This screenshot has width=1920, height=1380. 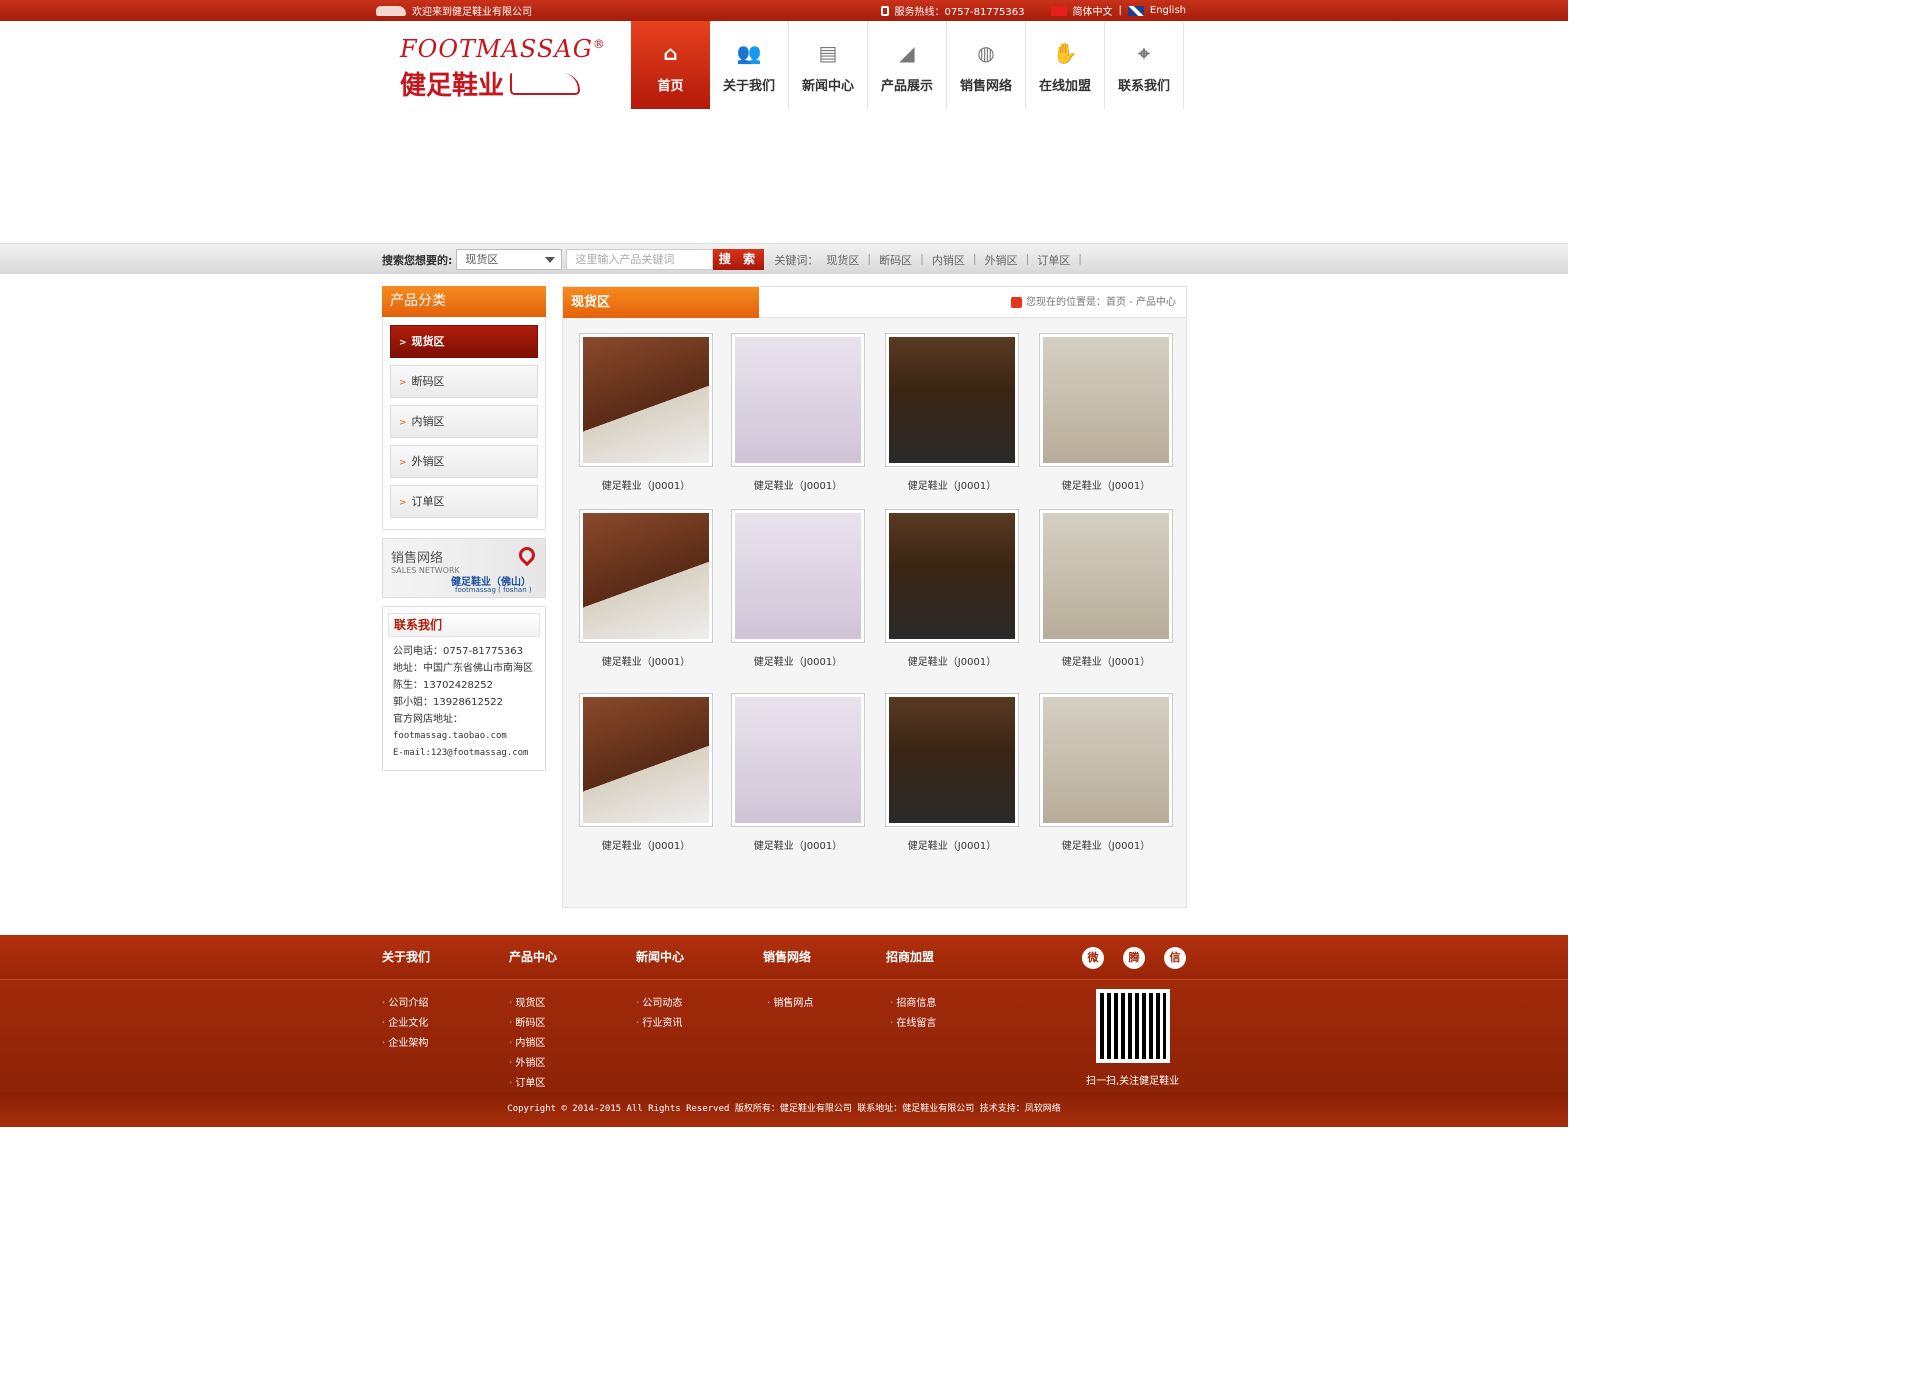 I want to click on keyword-link: 断码区, so click(x=895, y=260).